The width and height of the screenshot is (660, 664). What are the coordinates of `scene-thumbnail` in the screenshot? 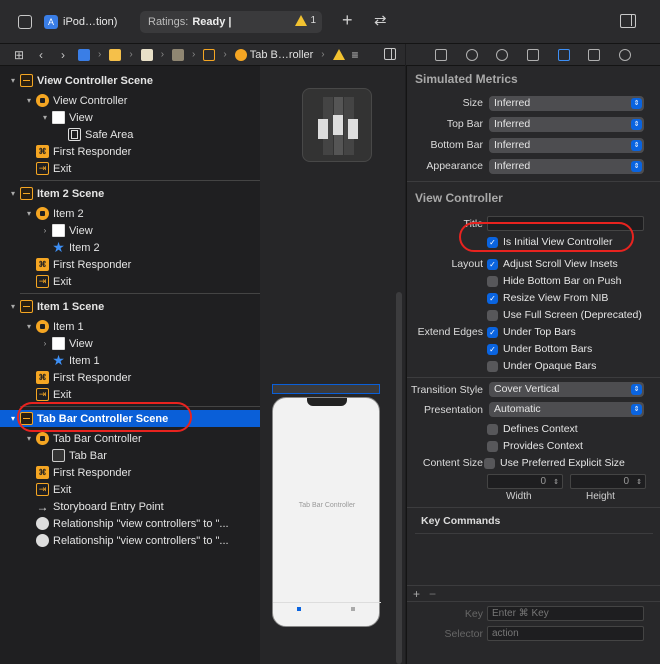 It's located at (337, 125).